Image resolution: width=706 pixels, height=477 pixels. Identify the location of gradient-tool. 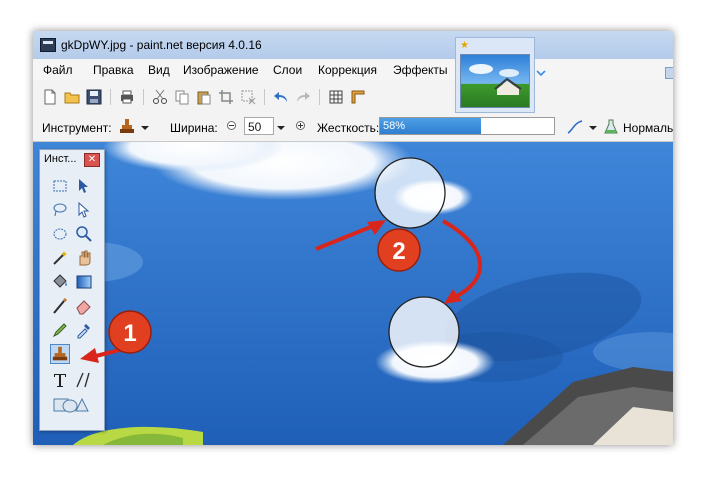
(84, 282).